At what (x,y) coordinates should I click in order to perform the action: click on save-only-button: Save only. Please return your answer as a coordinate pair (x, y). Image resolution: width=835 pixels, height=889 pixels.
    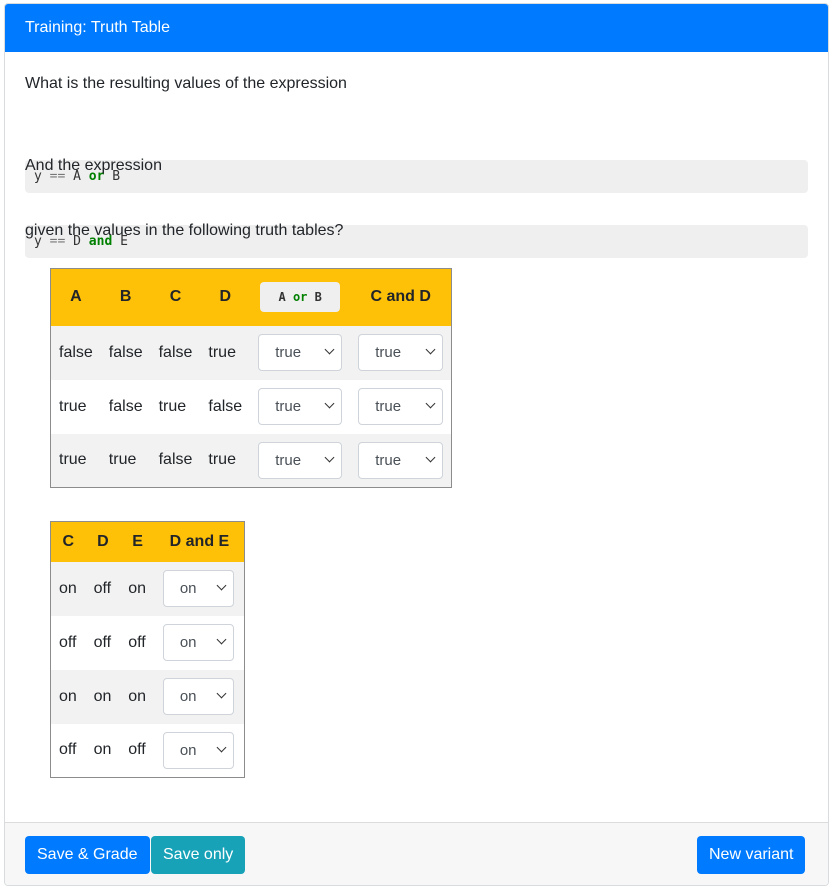
    Looking at the image, I should click on (198, 855).